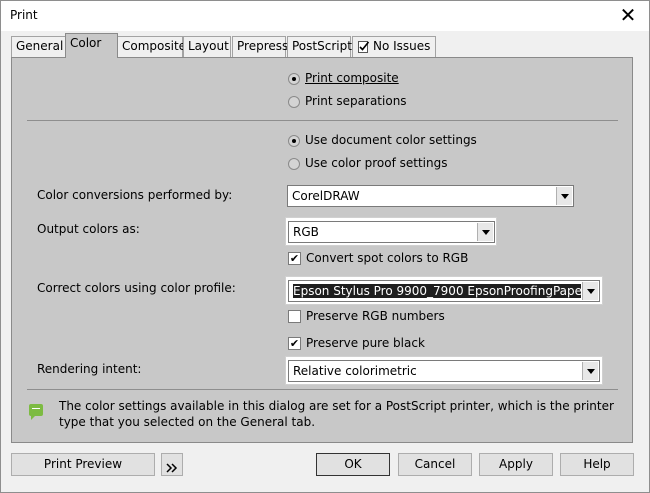 This screenshot has height=493, width=650. Describe the element at coordinates (135, 195) in the screenshot. I see `conversions-label: Color conversions performed by:` at that location.